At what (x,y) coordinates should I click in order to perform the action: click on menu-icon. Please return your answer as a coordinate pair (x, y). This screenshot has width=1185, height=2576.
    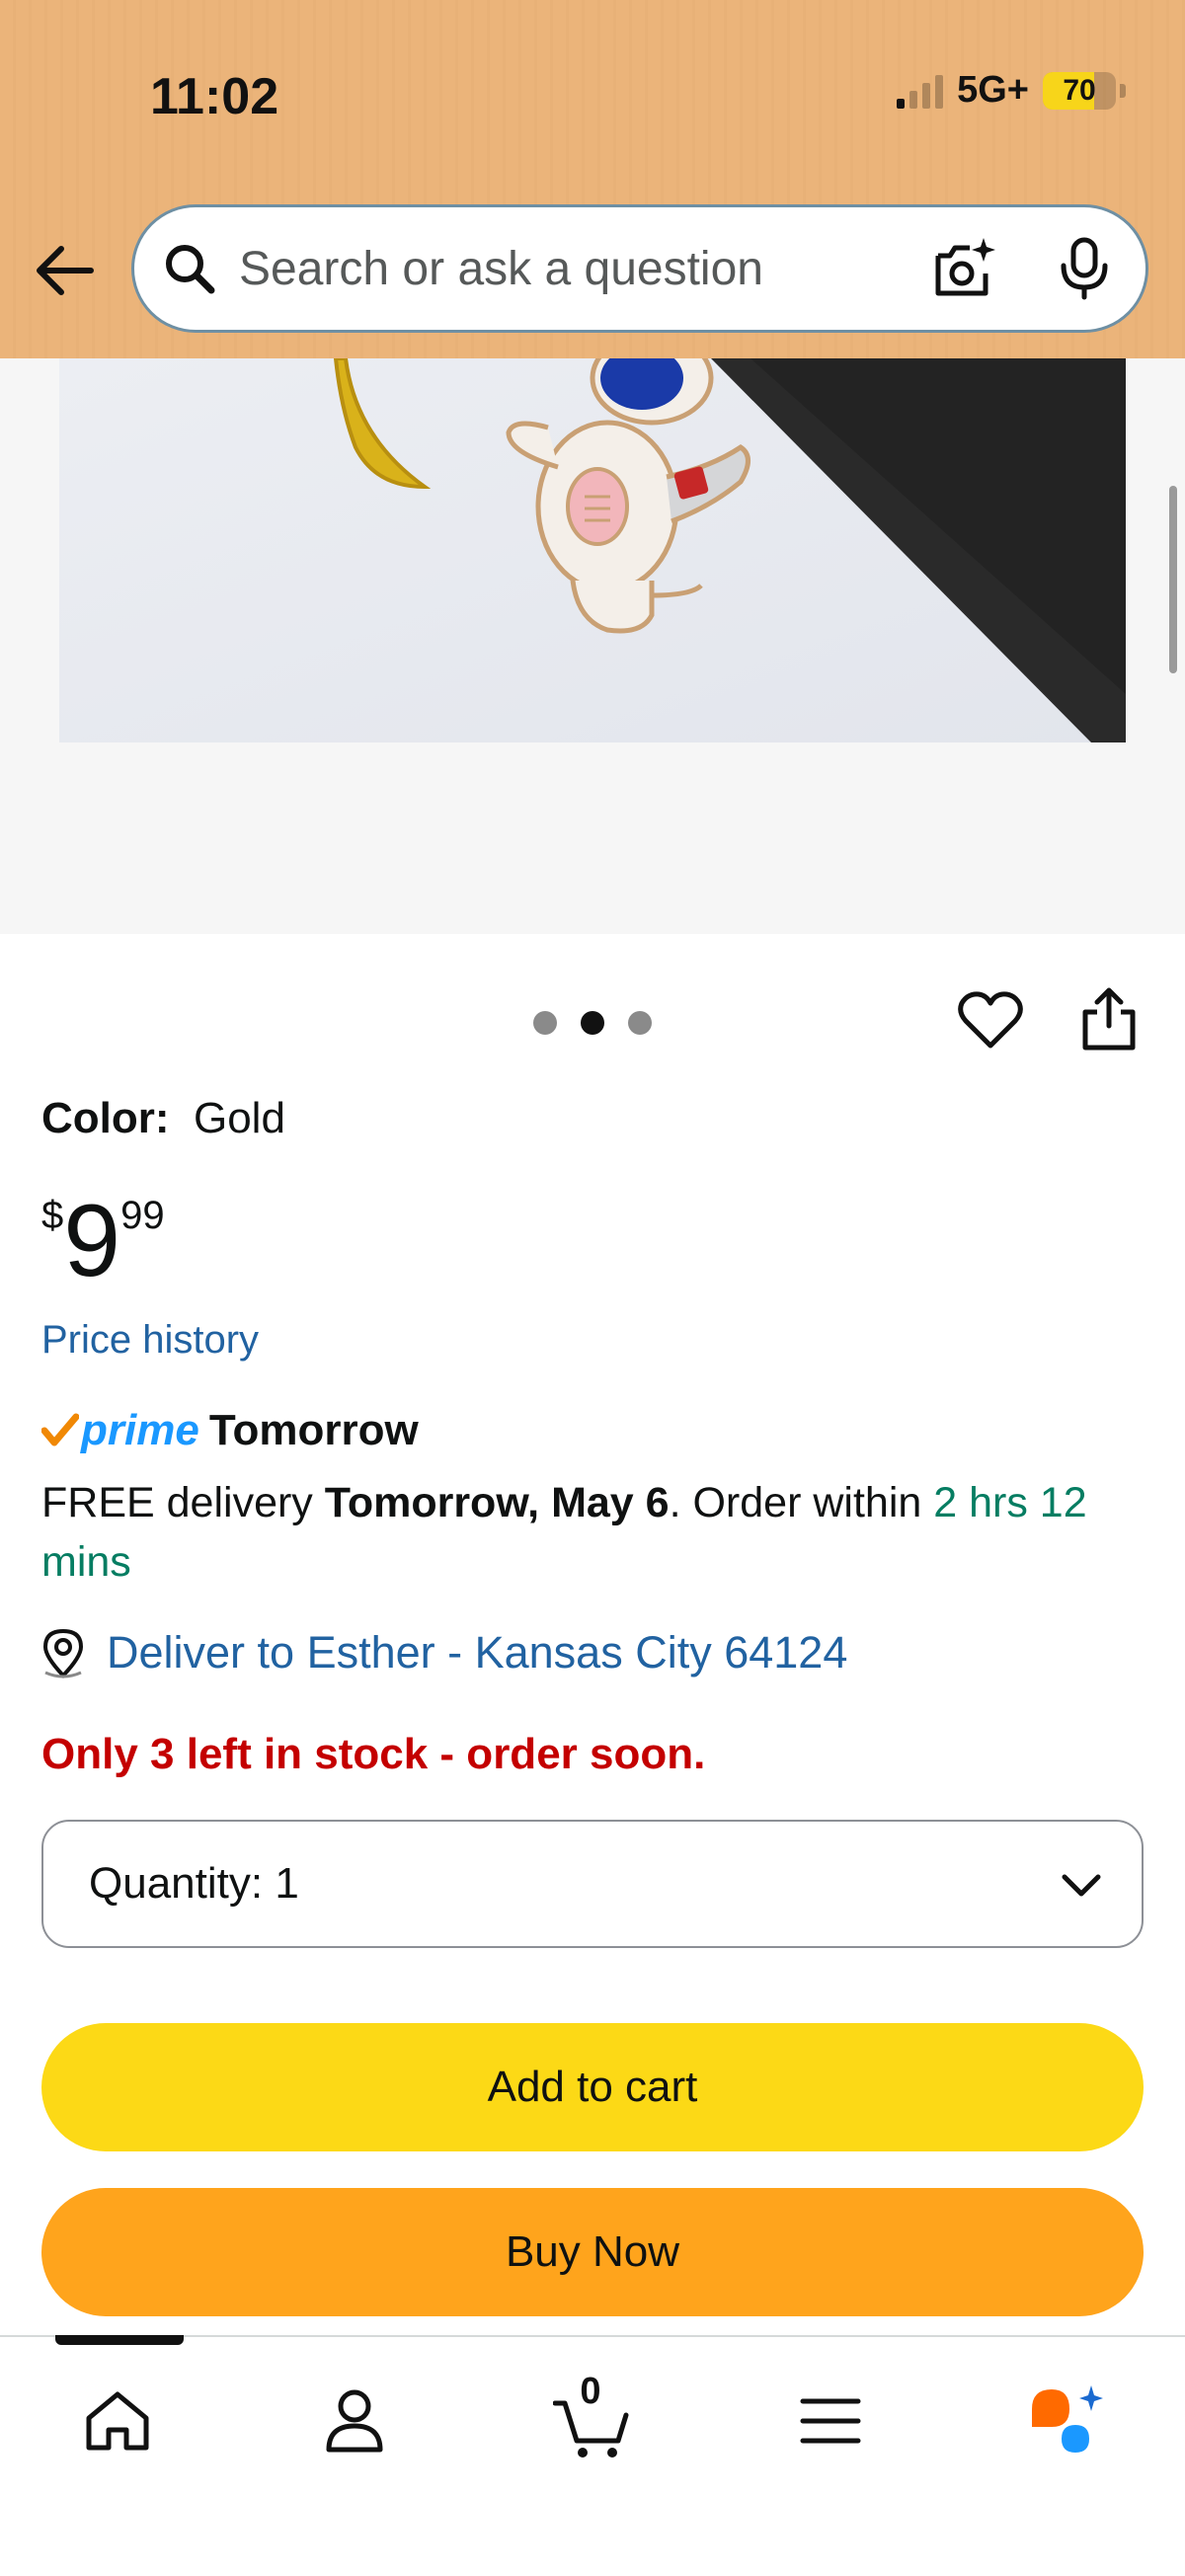
    Looking at the image, I should click on (831, 2421).